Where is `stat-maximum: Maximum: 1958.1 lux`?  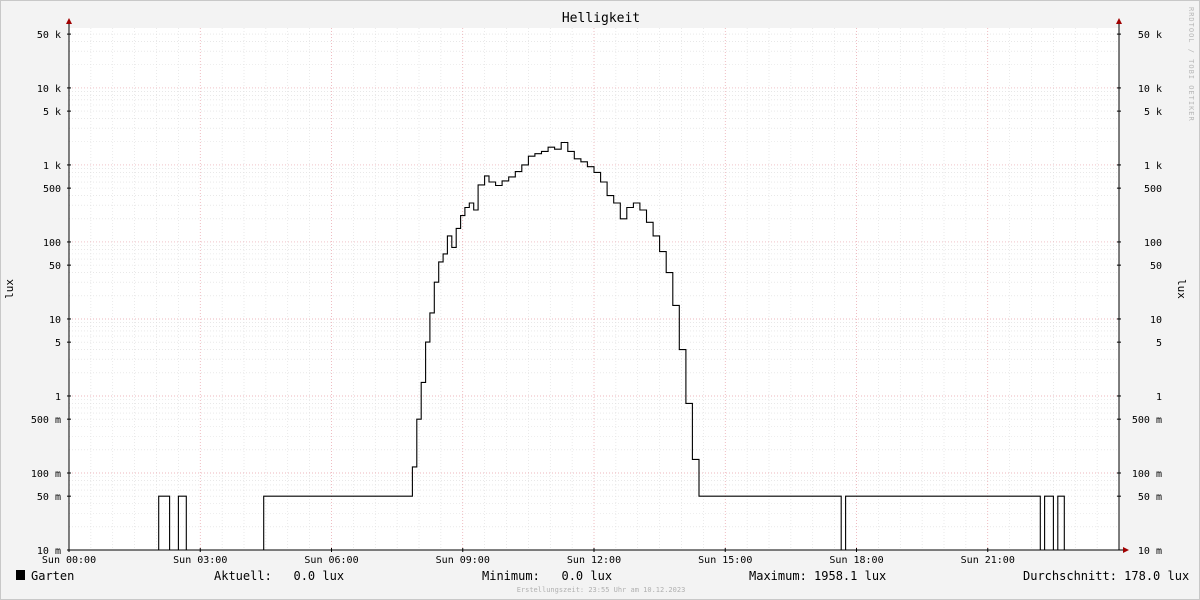 stat-maximum: Maximum: 1958.1 lux is located at coordinates (818, 576).